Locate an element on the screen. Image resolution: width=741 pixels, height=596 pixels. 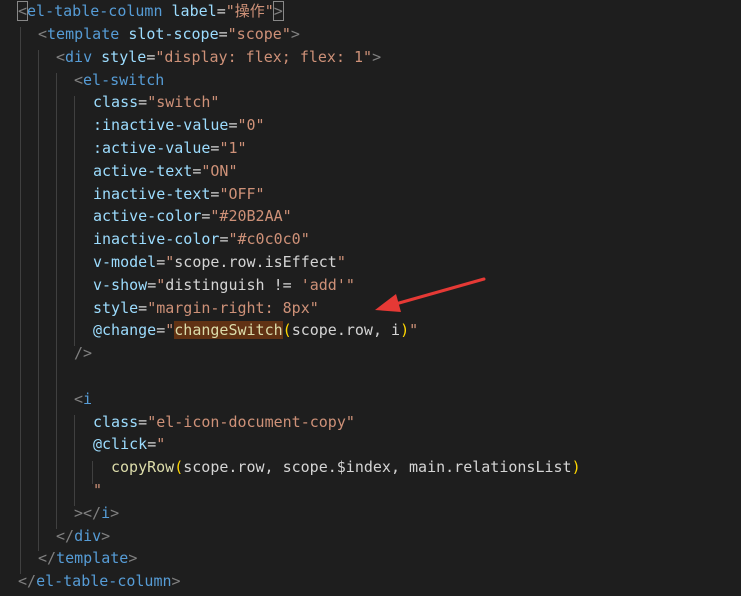
code-line-9: inactive-text="OFF" is located at coordinates (179, 194).